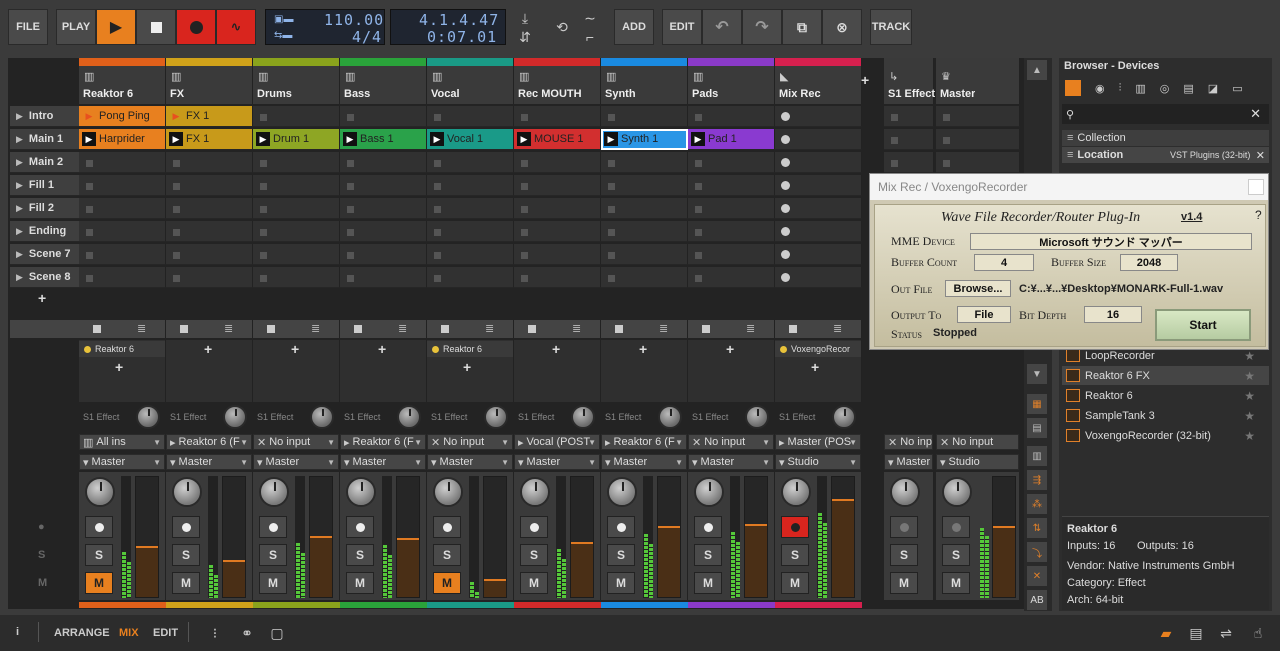 This screenshot has width=1280, height=651. Describe the element at coordinates (437, 139) in the screenshot. I see `clip-play-icon: ▶` at that location.